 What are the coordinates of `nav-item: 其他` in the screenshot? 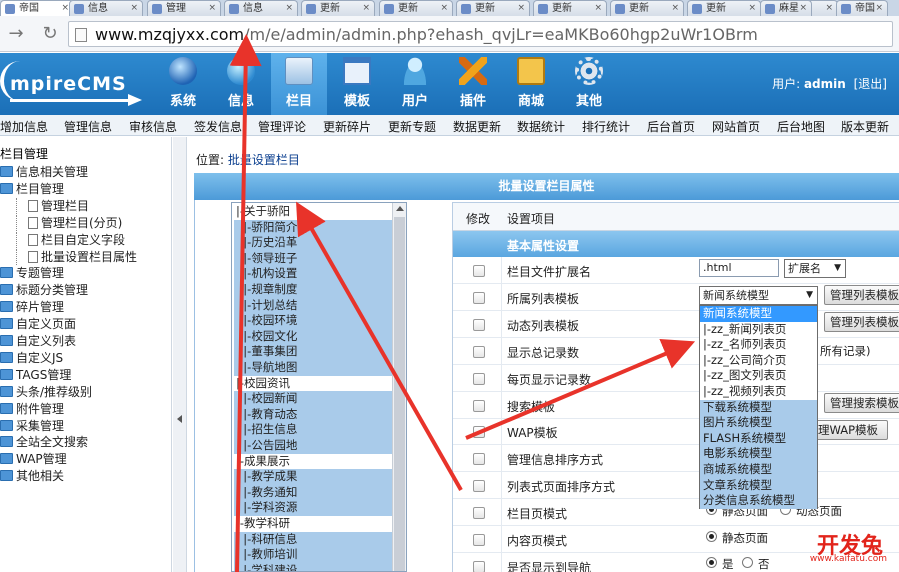 It's located at (589, 84).